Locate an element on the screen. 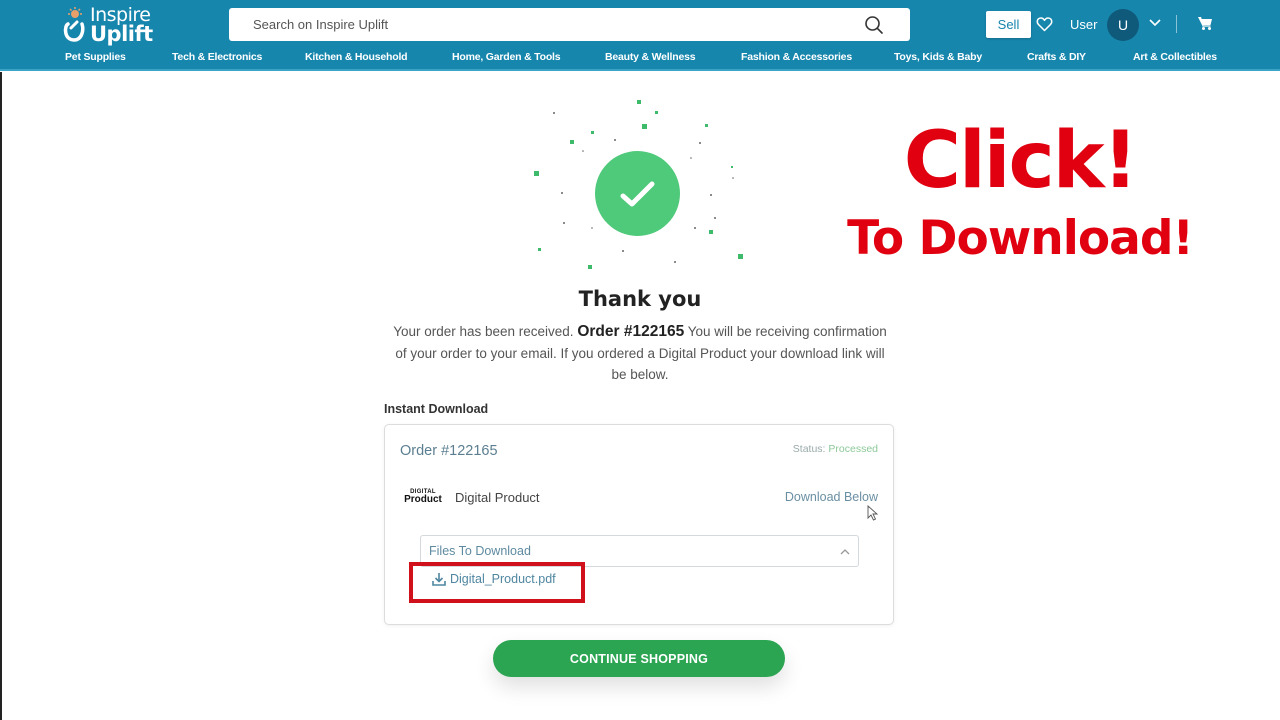  overlay-to-download-text: To Download! is located at coordinates (1020, 238).